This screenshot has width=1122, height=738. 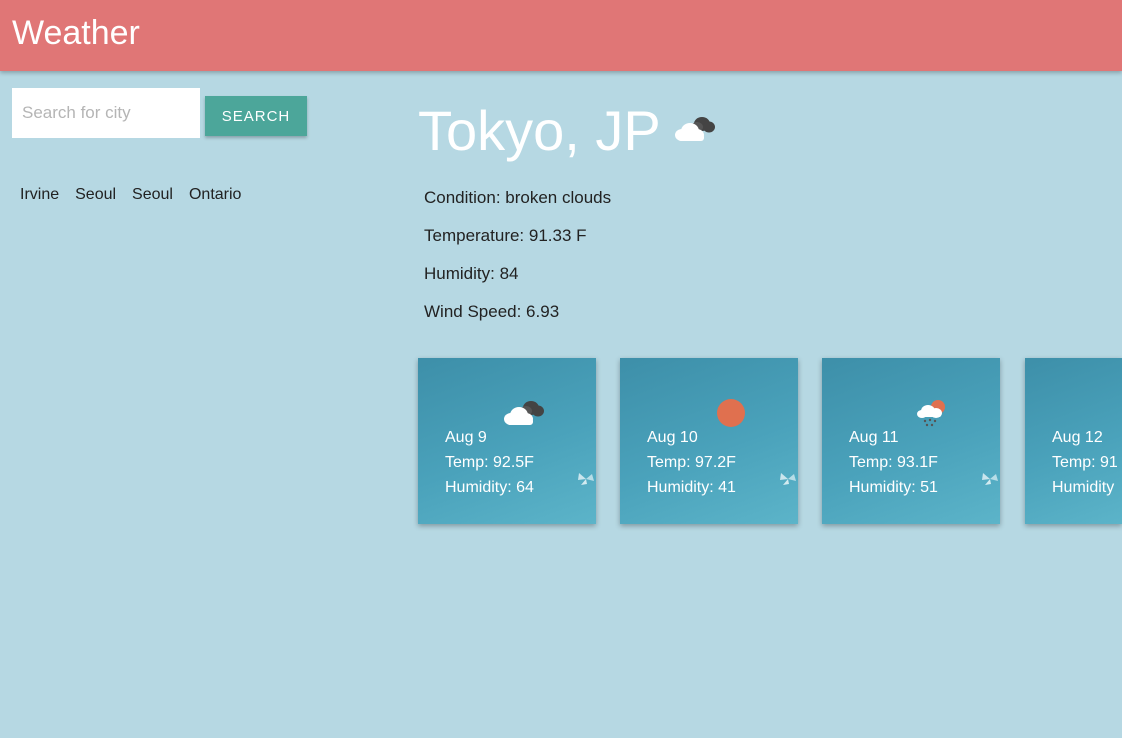 I want to click on search-history: Irvine Seoul Seoul Ontario, so click(x=130, y=195).